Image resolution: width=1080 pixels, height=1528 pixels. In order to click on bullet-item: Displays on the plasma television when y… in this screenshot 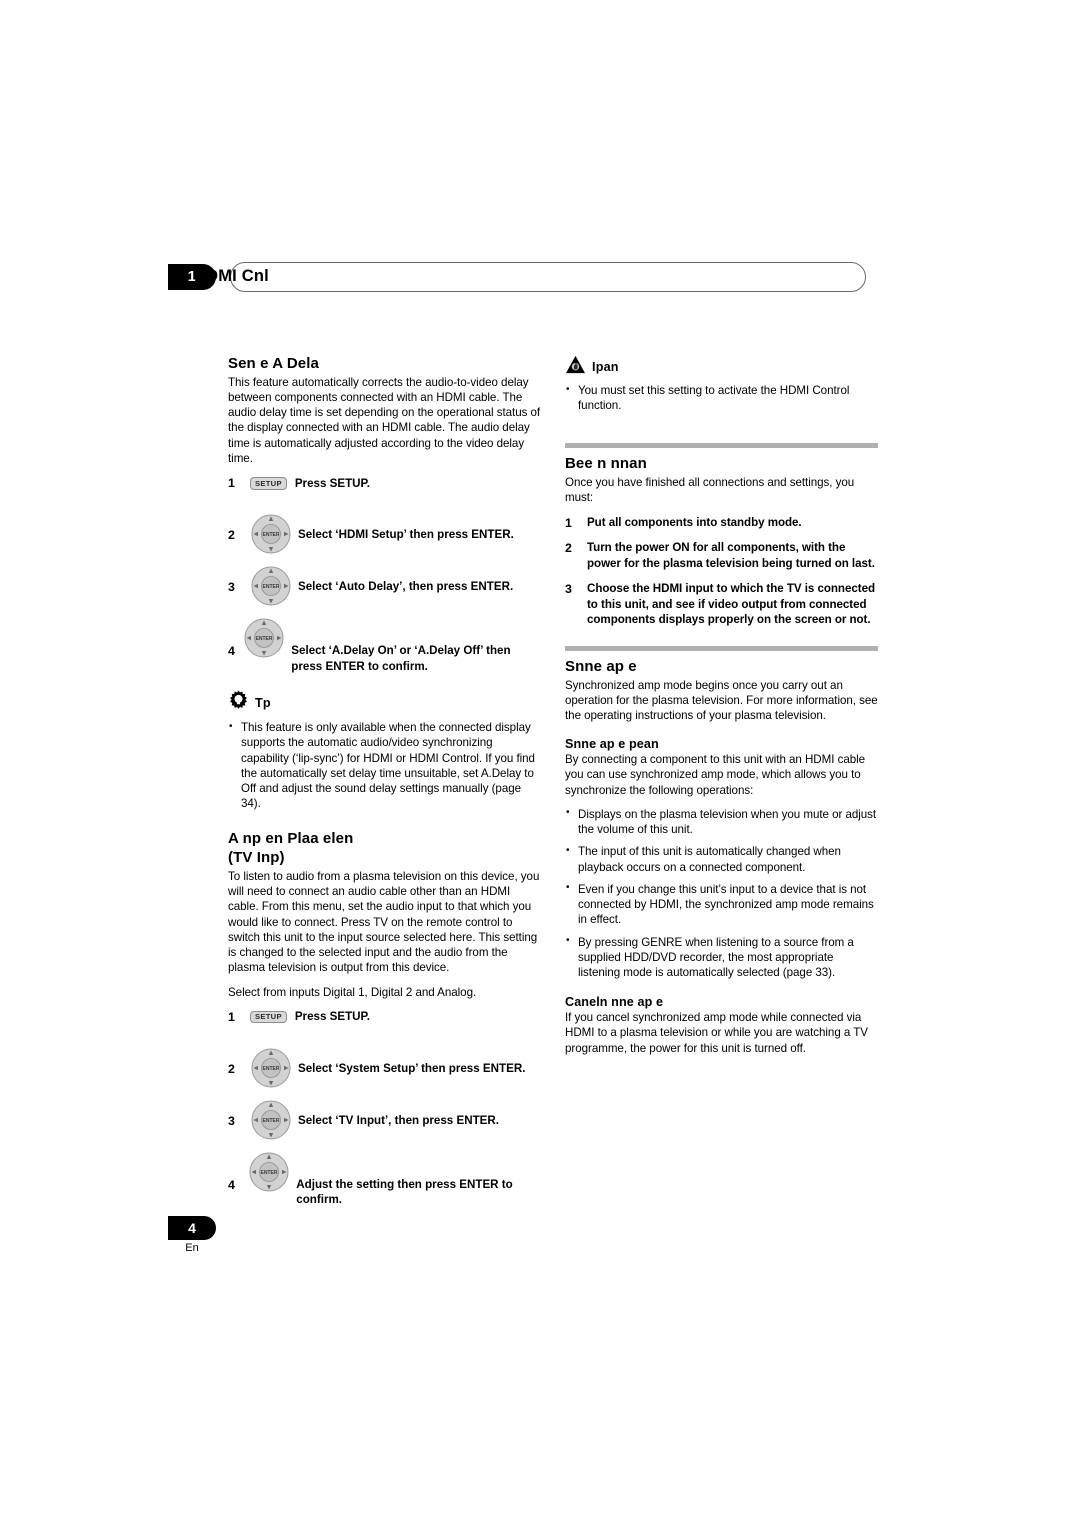, I will do `click(721, 821)`.